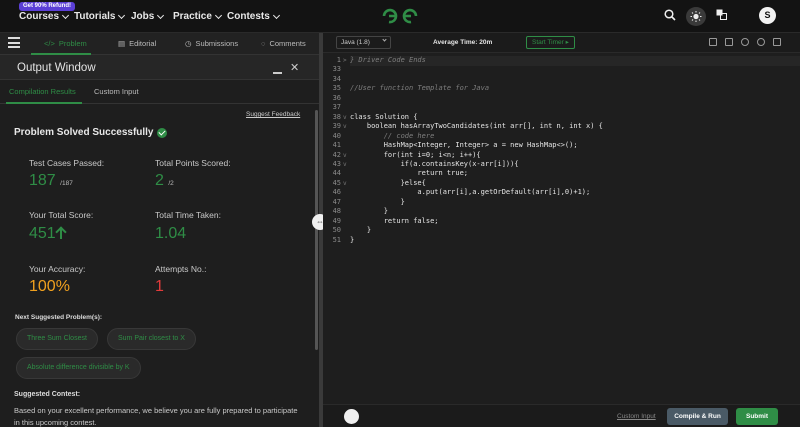 Image resolution: width=800 pixels, height=427 pixels. I want to click on settings-icon, so click(745, 42).